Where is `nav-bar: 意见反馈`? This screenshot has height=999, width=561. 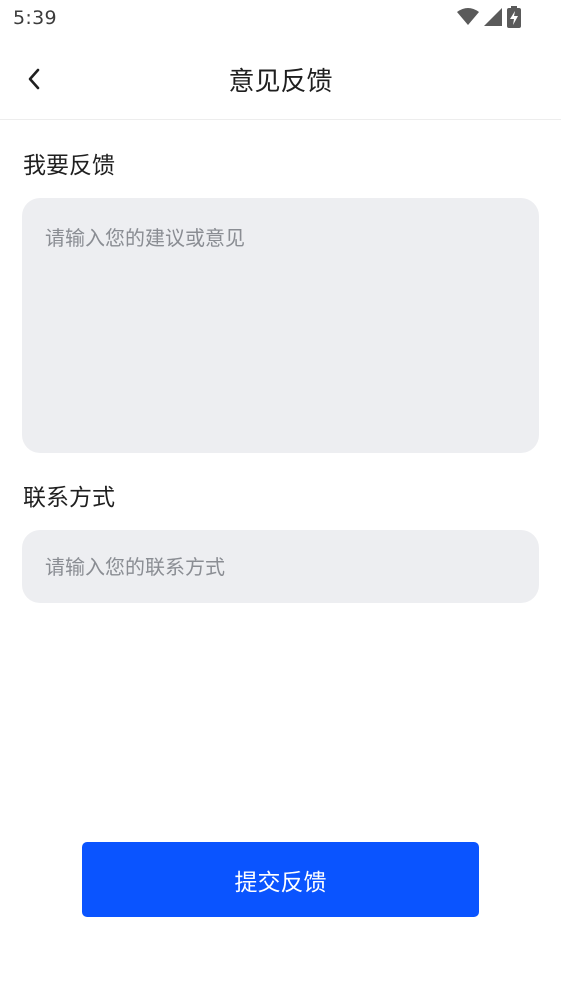
nav-bar: 意见反馈 is located at coordinates (280, 79).